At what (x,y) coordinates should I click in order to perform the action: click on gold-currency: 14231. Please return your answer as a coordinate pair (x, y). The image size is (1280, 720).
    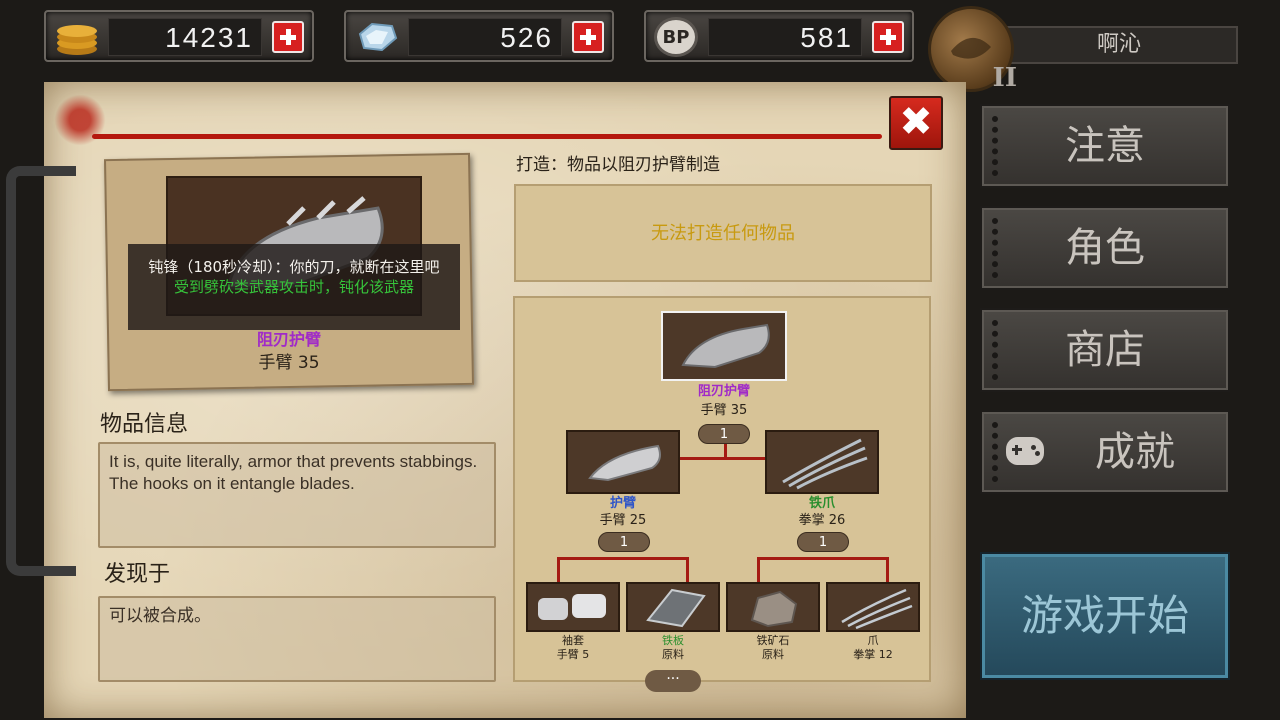
    Looking at the image, I should click on (179, 36).